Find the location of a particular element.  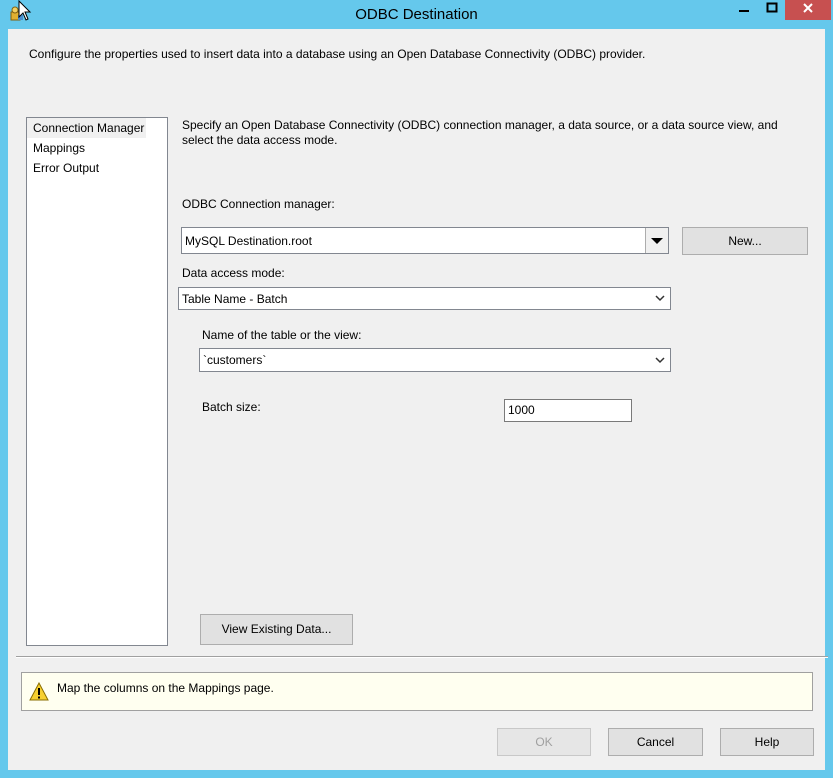

close-icon is located at coordinates (808, 8).